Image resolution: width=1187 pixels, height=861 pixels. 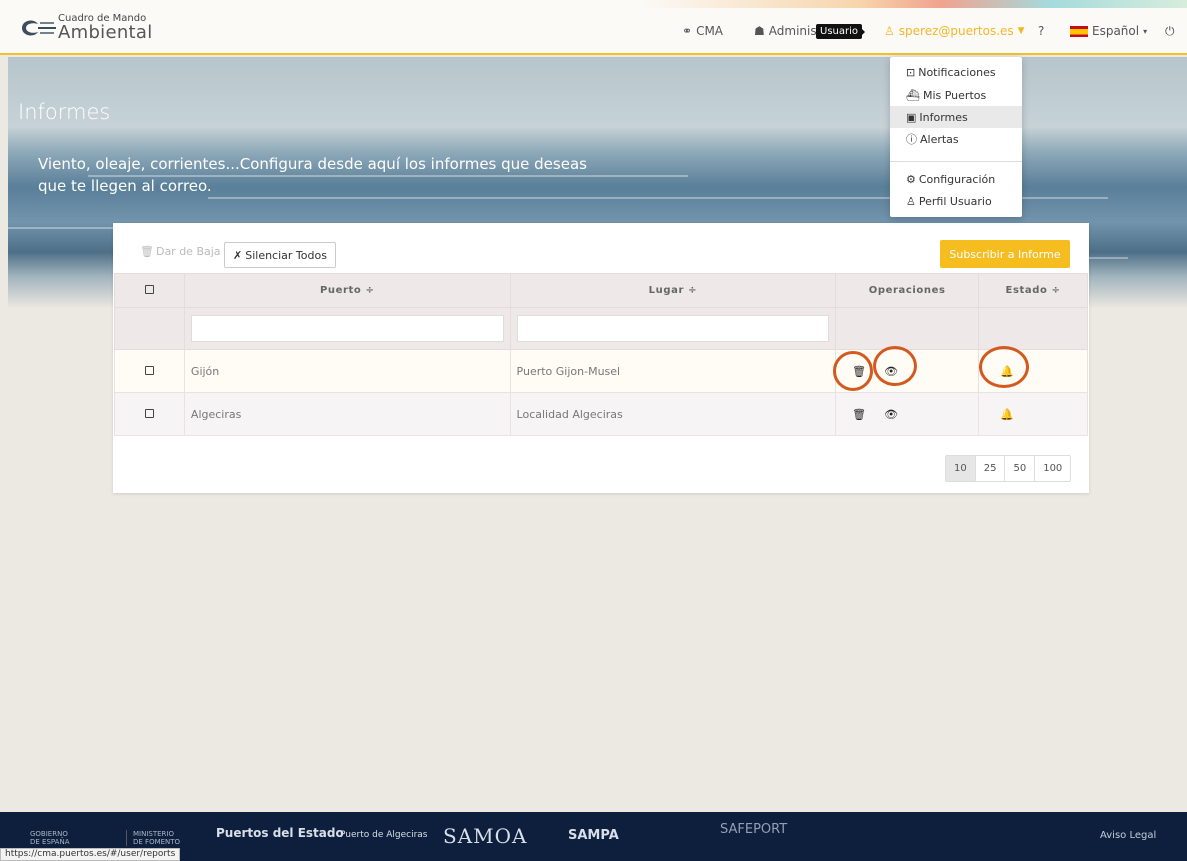 What do you see at coordinates (911, 117) in the screenshot?
I see `report-icon: ▣` at bounding box center [911, 117].